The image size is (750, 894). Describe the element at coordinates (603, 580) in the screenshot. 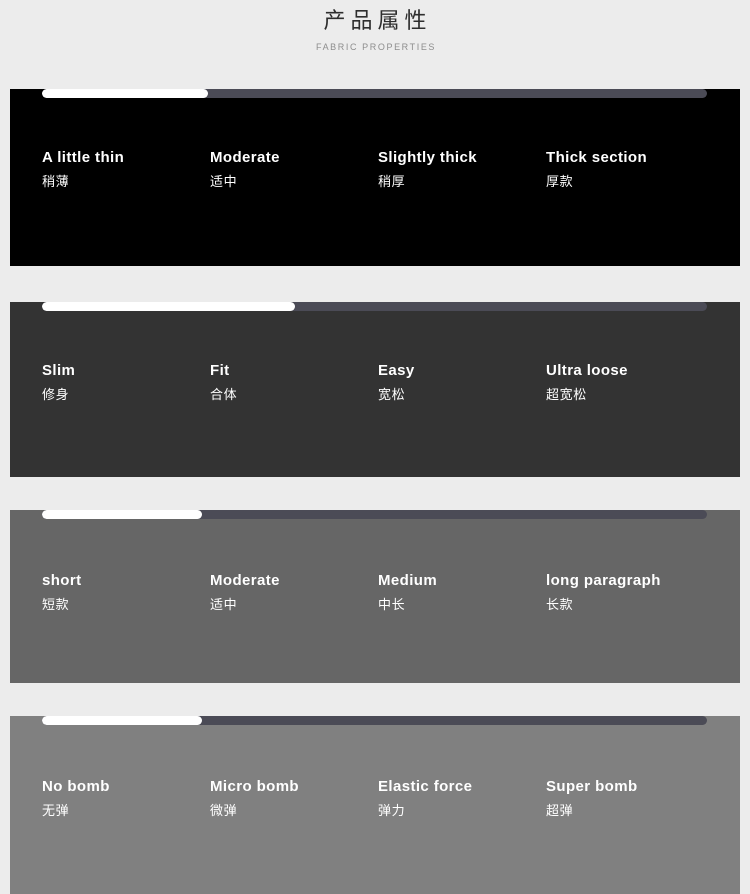

I see `option-label-en: long paragraph` at that location.